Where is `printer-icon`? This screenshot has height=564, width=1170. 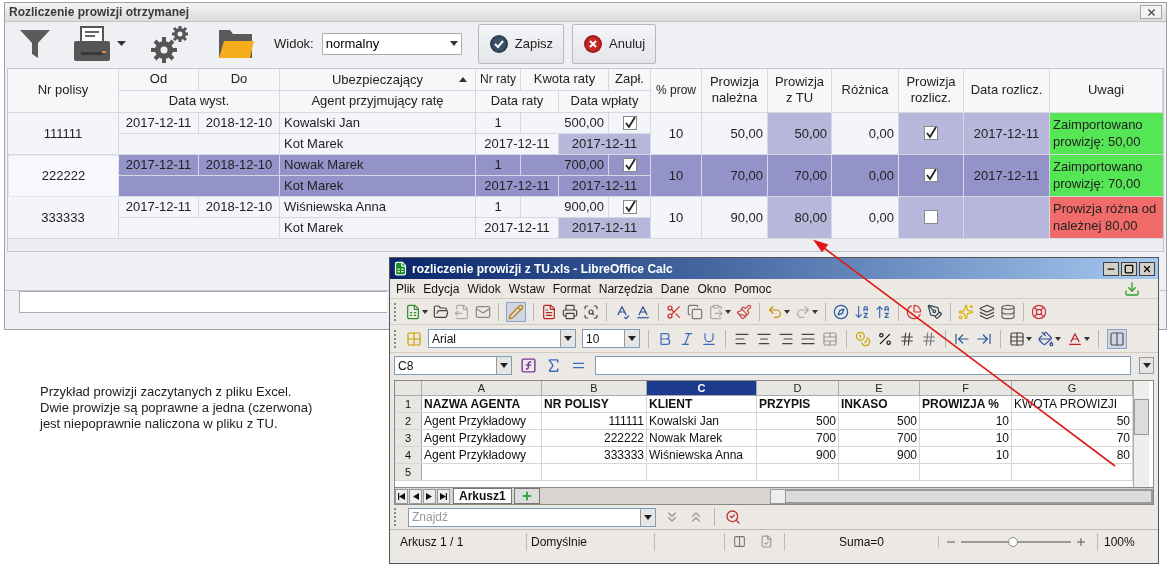 printer-icon is located at coordinates (92, 43).